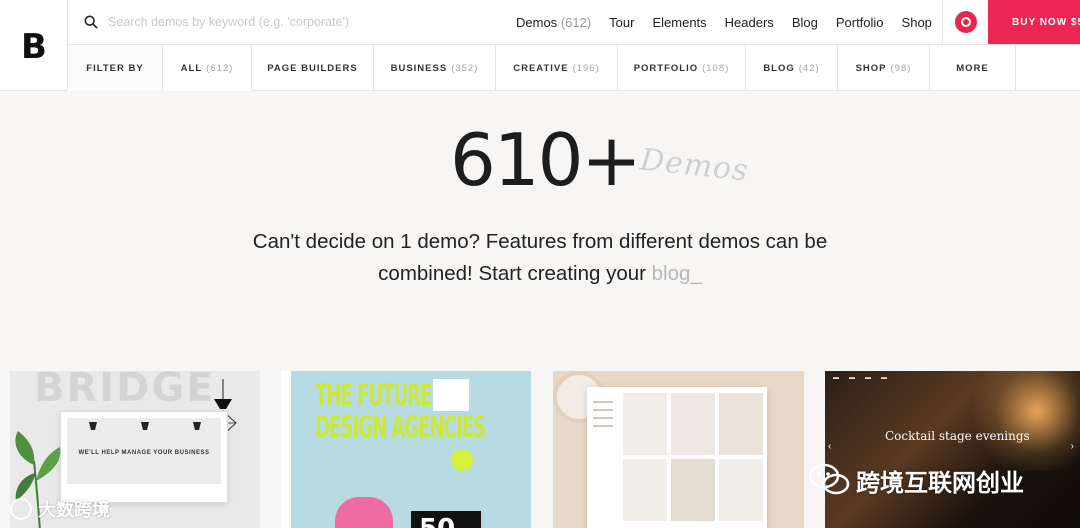  What do you see at coordinates (603, 417) in the screenshot?
I see `shop-menu-lines` at bounding box center [603, 417].